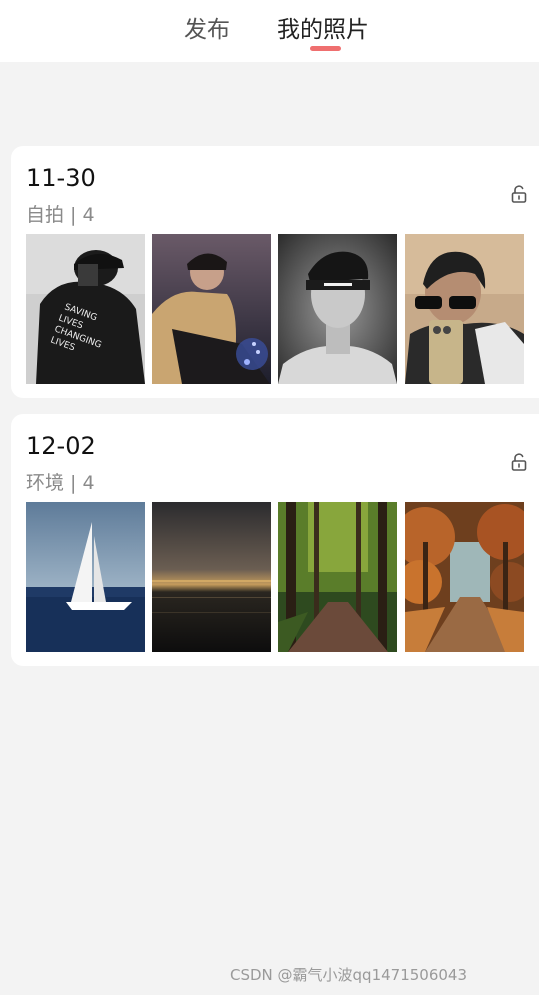  What do you see at coordinates (61, 178) in the screenshot?
I see `album-date: 11-30` at bounding box center [61, 178].